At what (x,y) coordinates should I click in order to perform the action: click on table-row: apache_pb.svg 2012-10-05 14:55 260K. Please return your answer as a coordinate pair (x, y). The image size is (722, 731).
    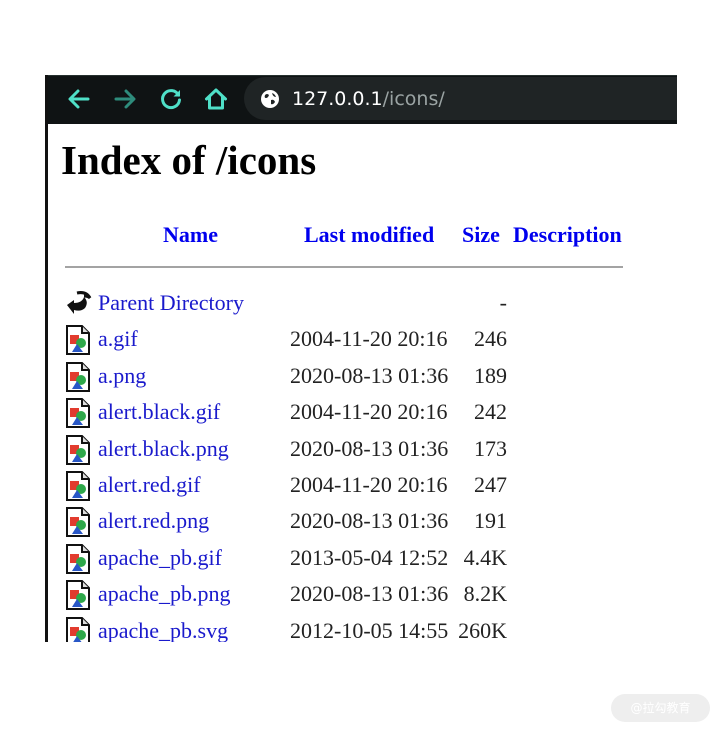
    Looking at the image, I should click on (362, 628).